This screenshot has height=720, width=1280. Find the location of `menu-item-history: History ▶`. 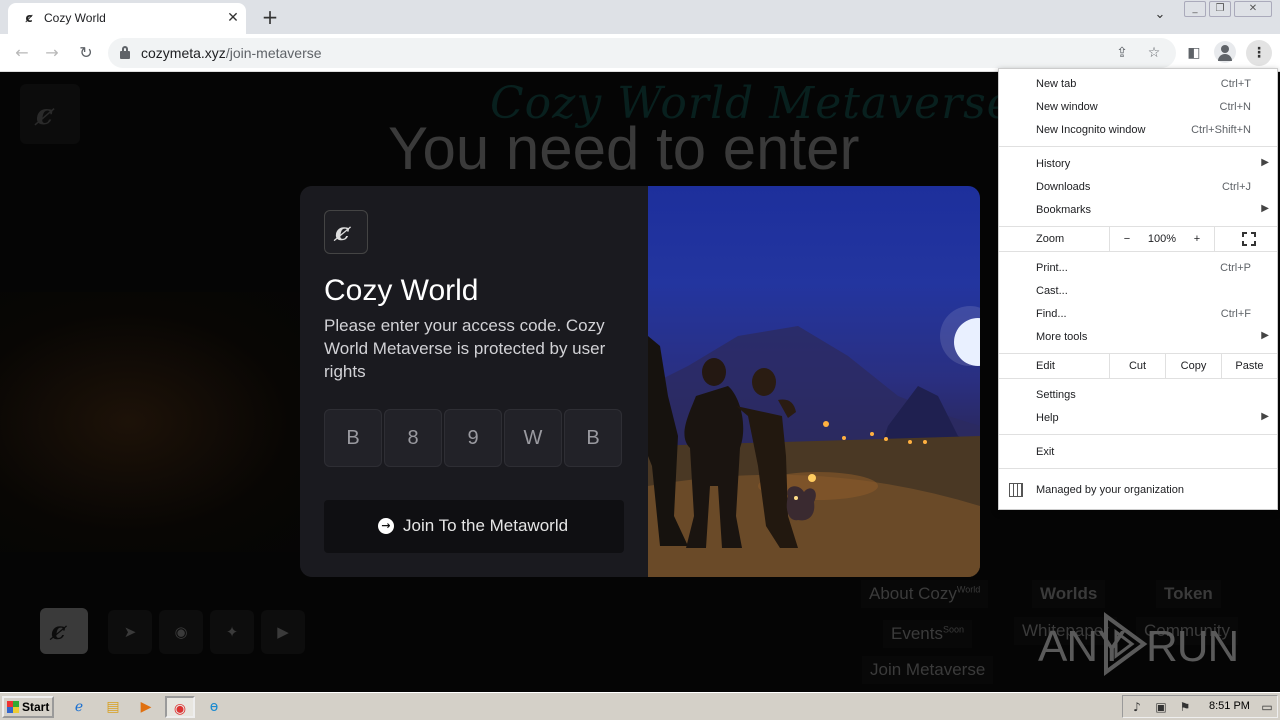

menu-item-history: History ▶ is located at coordinates (1138, 164).